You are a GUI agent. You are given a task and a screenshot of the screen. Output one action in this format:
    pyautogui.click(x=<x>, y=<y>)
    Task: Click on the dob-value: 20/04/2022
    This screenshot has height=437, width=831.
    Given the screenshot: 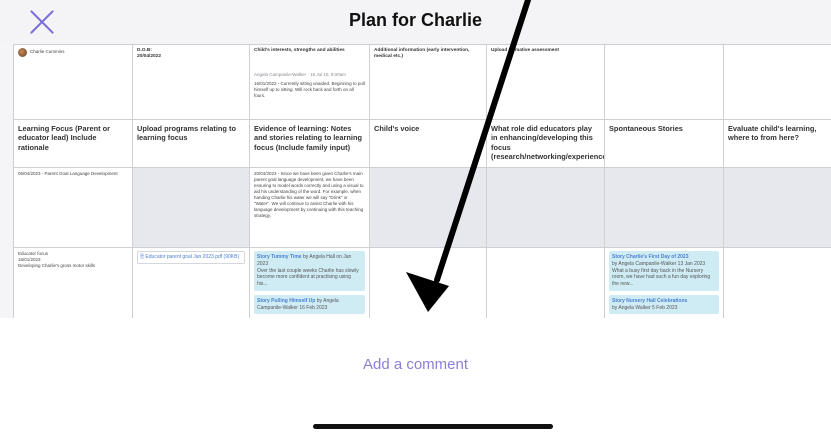 What is the action you would take?
    pyautogui.click(x=149, y=57)
    